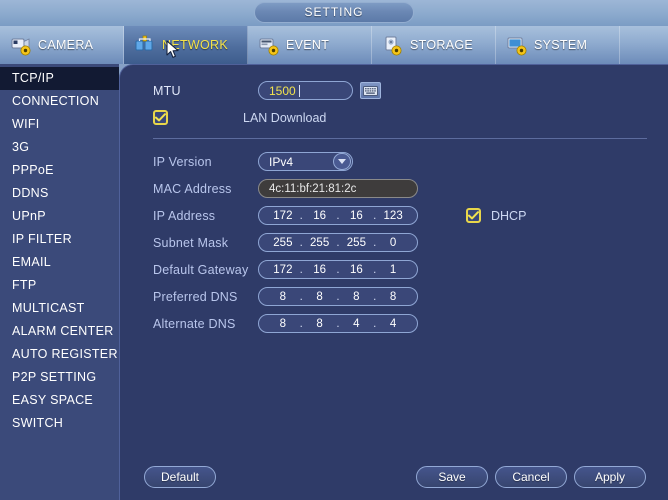 The height and width of the screenshot is (500, 668). What do you see at coordinates (182, 161) in the screenshot?
I see `ip-version-label: IP Version` at bounding box center [182, 161].